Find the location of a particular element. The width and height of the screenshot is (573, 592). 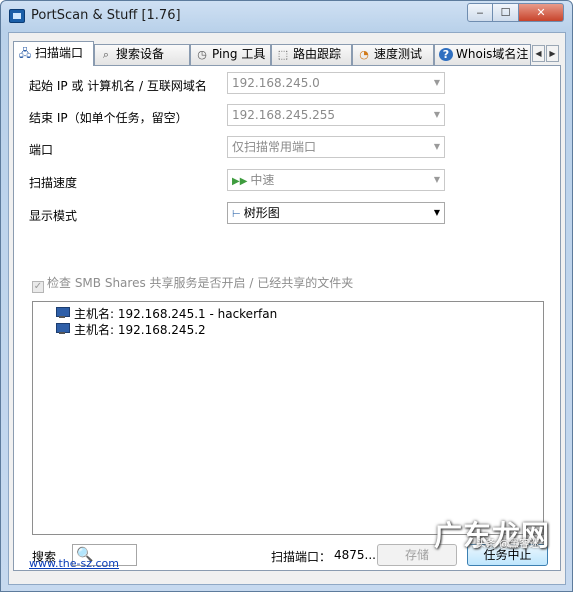

host-label: 主机名: 192.168.245.1 - hackerfan is located at coordinates (176, 314).